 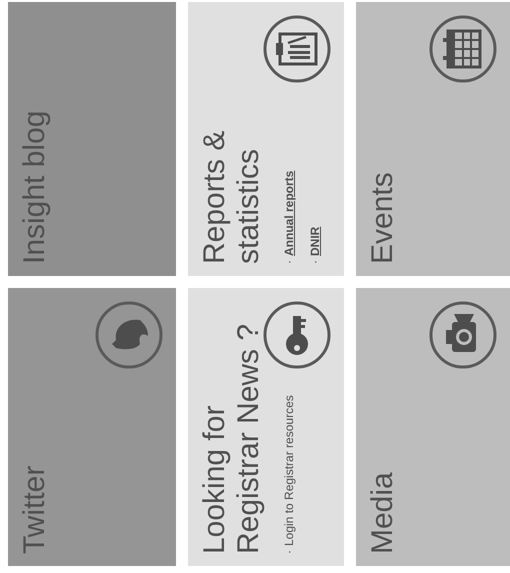 I want to click on tile-link: Login to Registrar resources, so click(x=289, y=470).